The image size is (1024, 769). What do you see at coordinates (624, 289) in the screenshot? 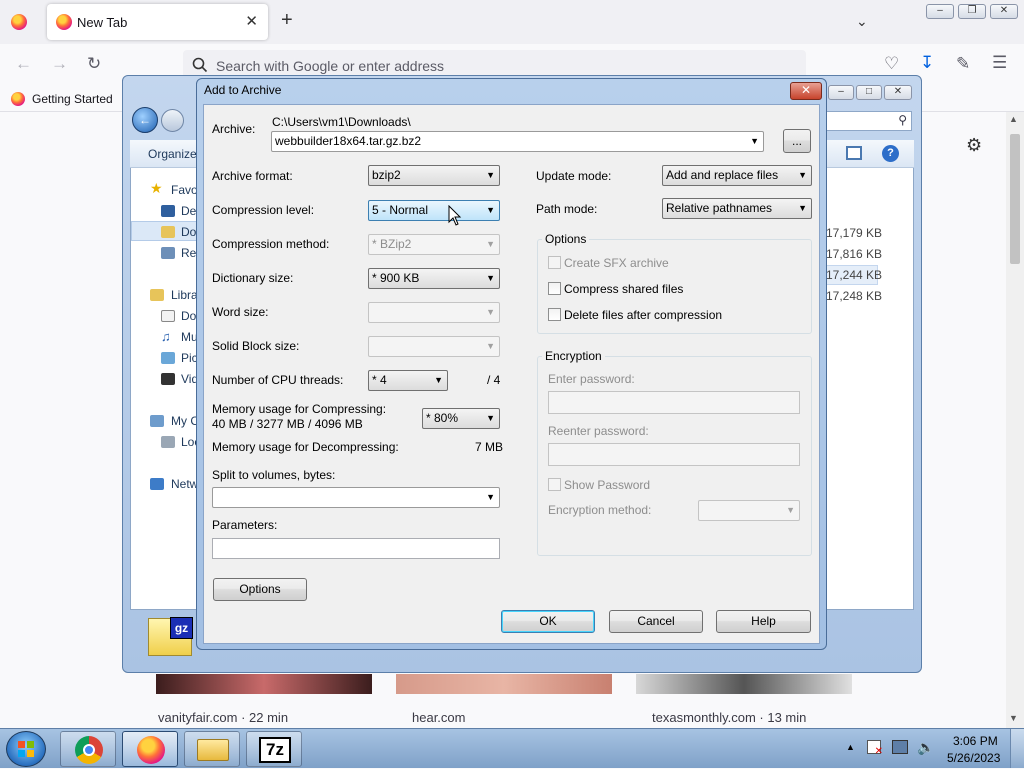
I see `compress-shared-label: Compress shared files` at bounding box center [624, 289].